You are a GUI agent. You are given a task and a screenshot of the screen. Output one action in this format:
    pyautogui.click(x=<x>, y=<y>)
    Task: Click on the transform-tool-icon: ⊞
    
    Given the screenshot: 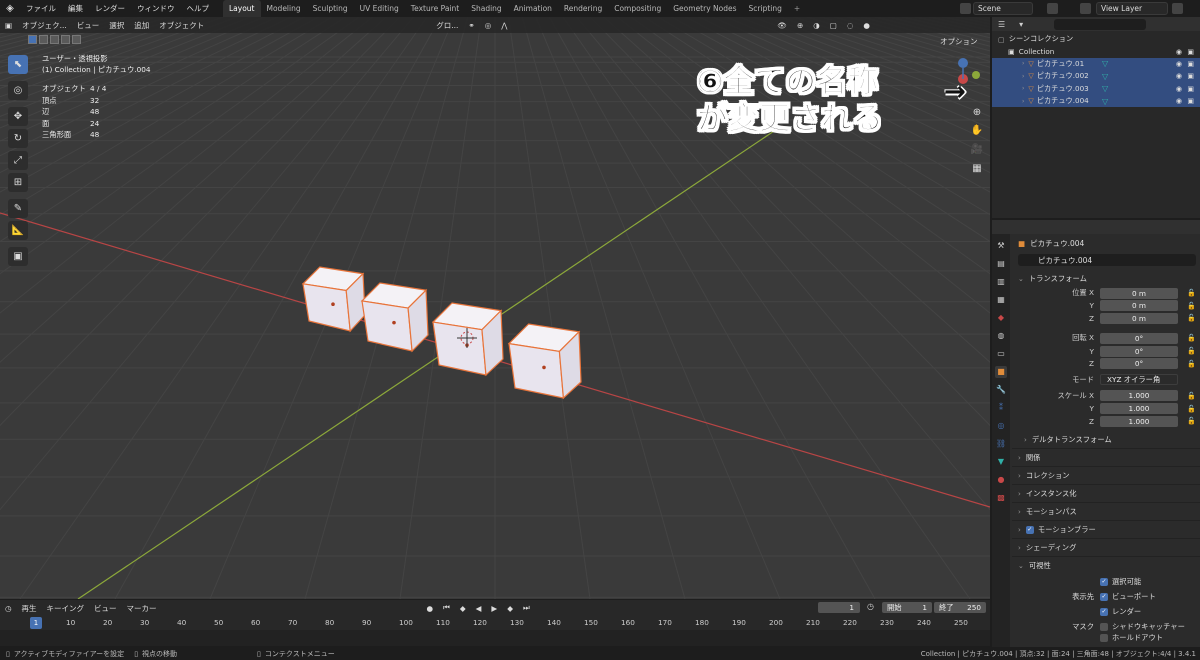 What is the action you would take?
    pyautogui.click(x=18, y=182)
    